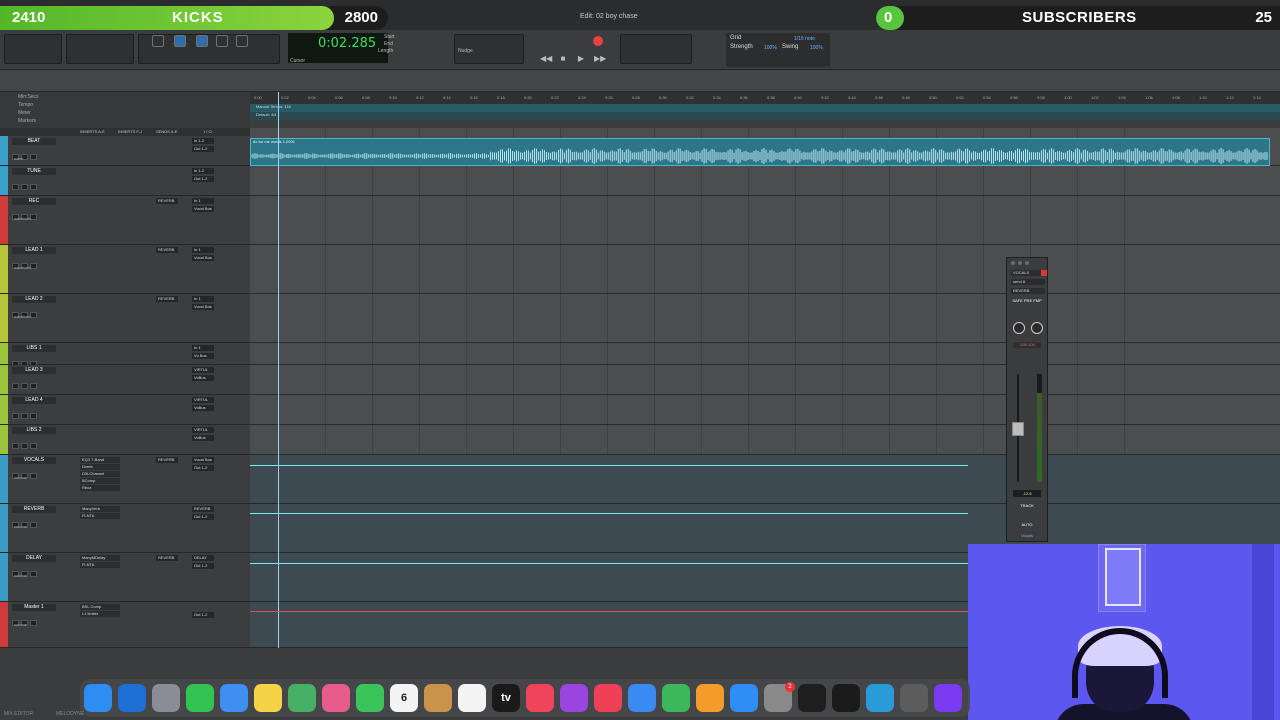  What do you see at coordinates (132, 698) in the screenshot?
I see `safari-icon` at bounding box center [132, 698].